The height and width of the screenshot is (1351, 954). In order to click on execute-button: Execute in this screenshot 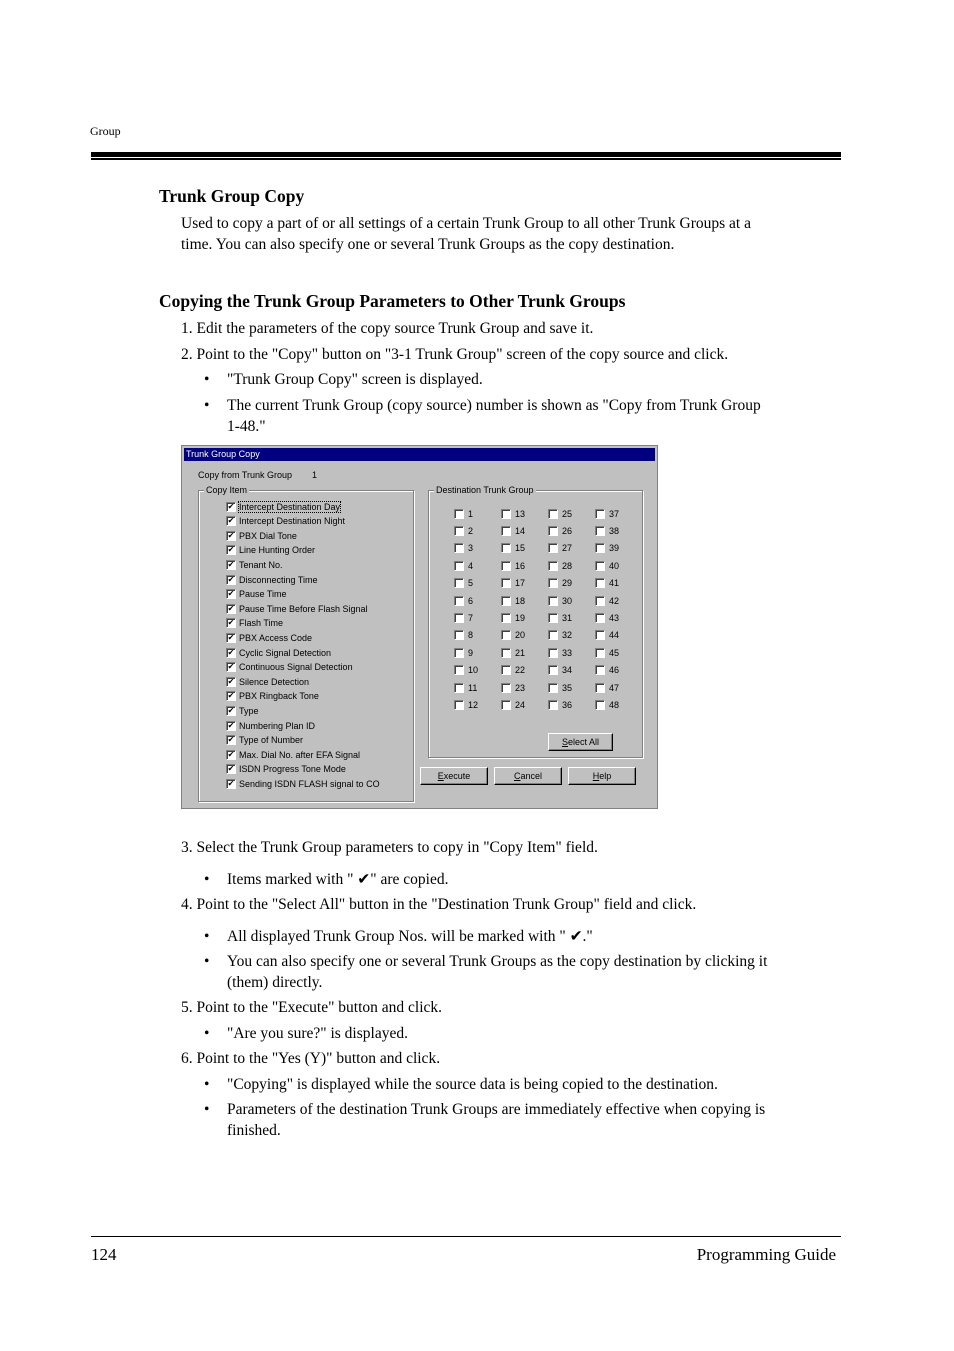, I will do `click(454, 776)`.